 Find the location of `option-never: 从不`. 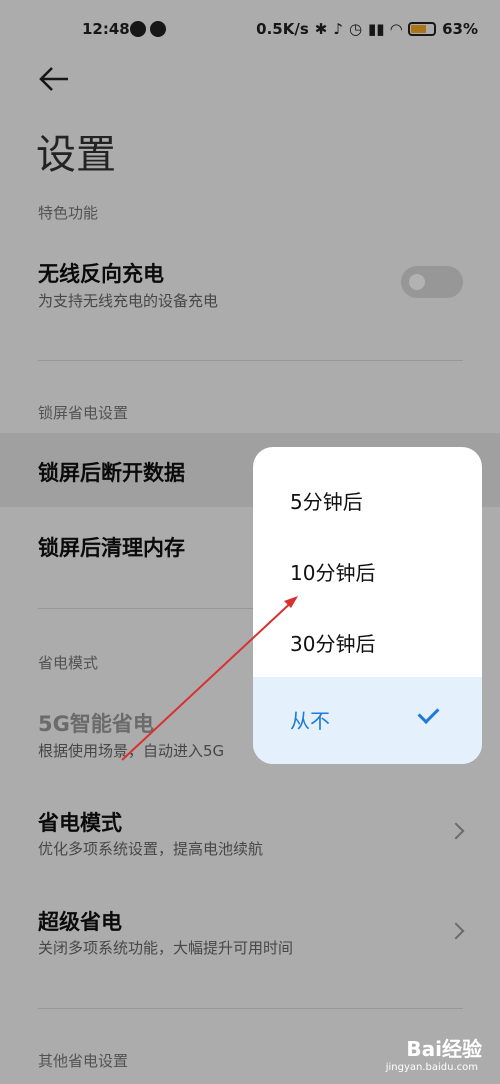

option-never: 从不 is located at coordinates (367, 720).